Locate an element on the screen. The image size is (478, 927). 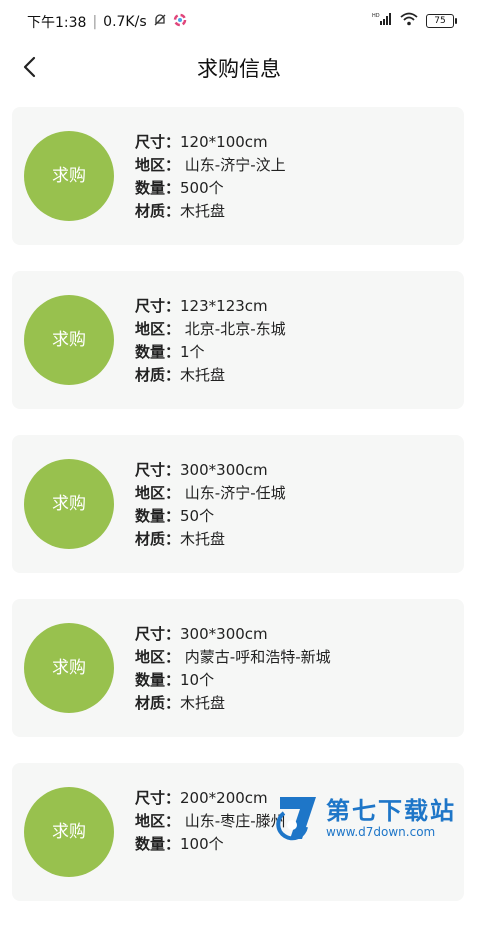
quantity-value: 10个 is located at coordinates (197, 680).